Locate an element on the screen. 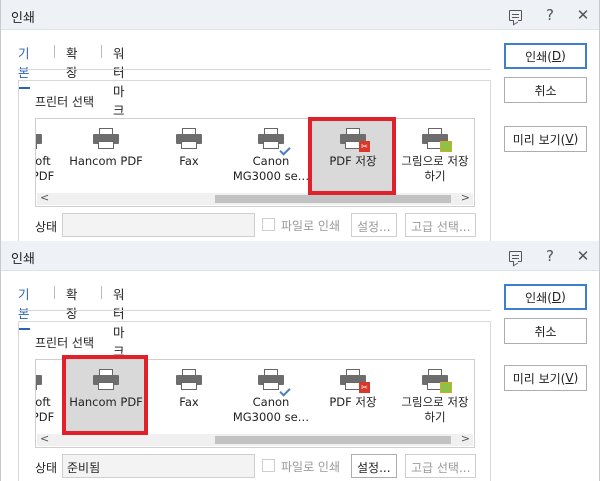 The image size is (600, 481). printer-label: Hancom PDF is located at coordinates (106, 161).